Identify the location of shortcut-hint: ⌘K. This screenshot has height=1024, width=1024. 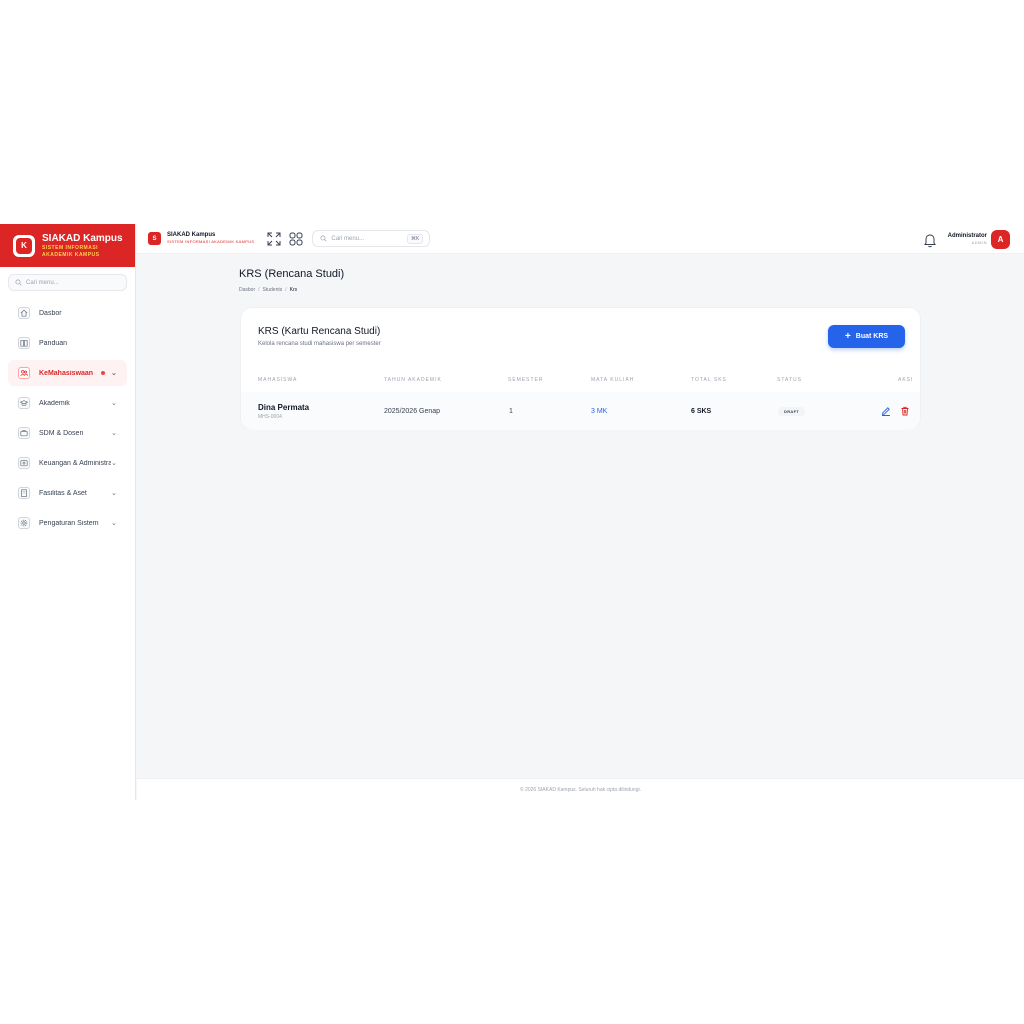
(415, 239).